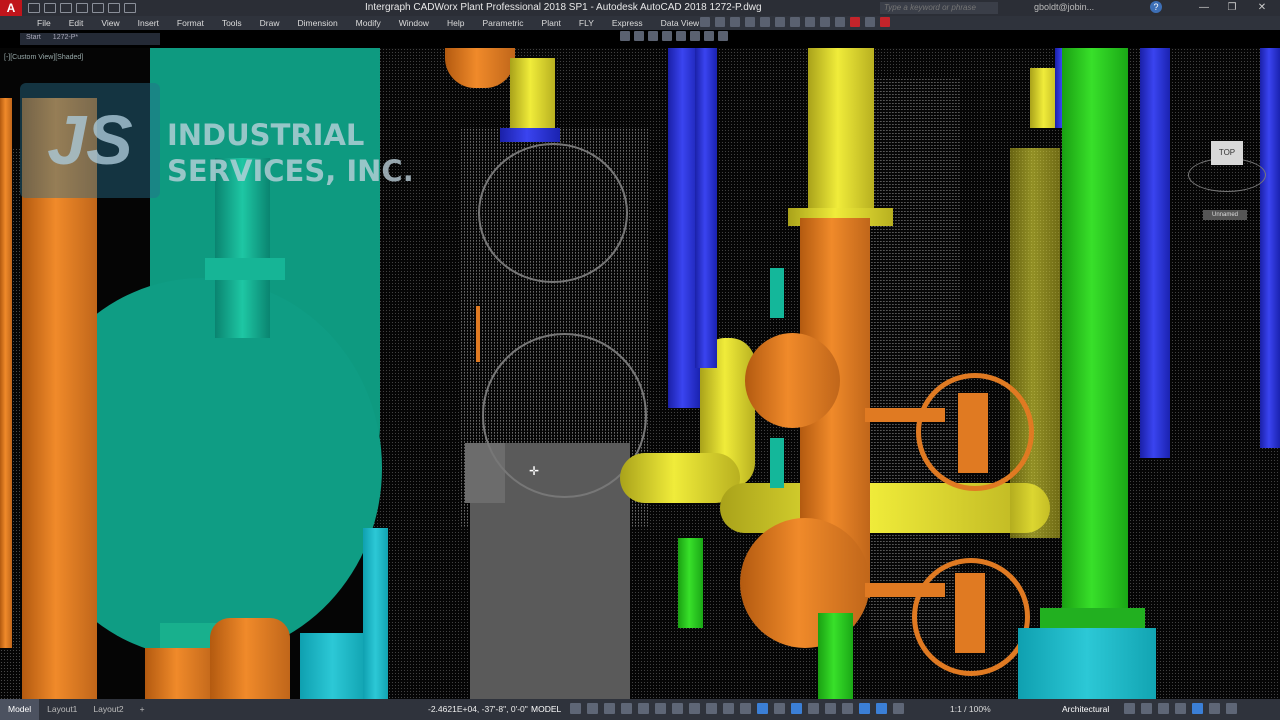 The image size is (1280, 720). I want to click on tab-start: Start, so click(33, 39).